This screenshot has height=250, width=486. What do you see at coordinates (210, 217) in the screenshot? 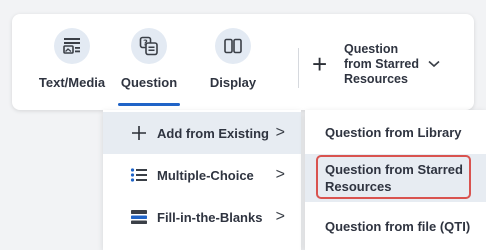
I see `menu-item-label: Fill-in-the-Blanks` at bounding box center [210, 217].